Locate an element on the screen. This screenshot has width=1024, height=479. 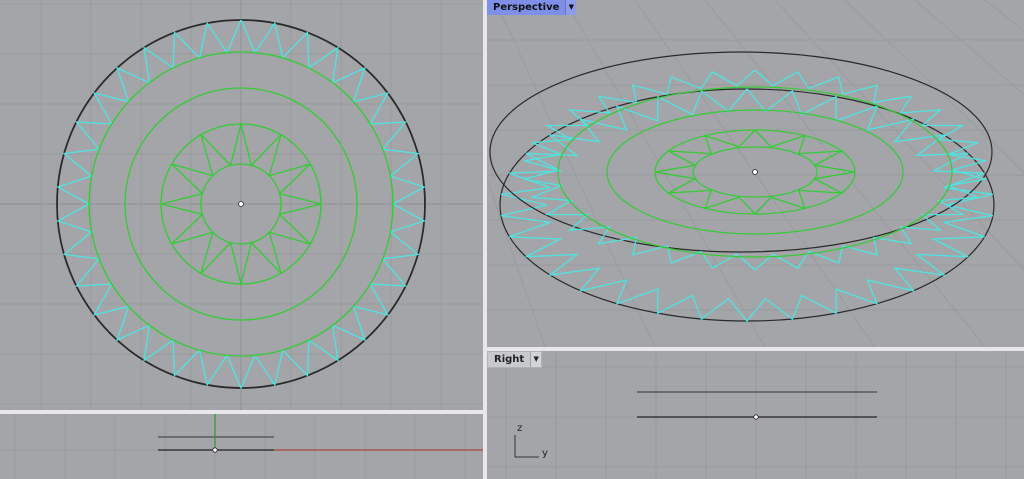
viewport-tab-label: Perspective is located at coordinates (526, 7).